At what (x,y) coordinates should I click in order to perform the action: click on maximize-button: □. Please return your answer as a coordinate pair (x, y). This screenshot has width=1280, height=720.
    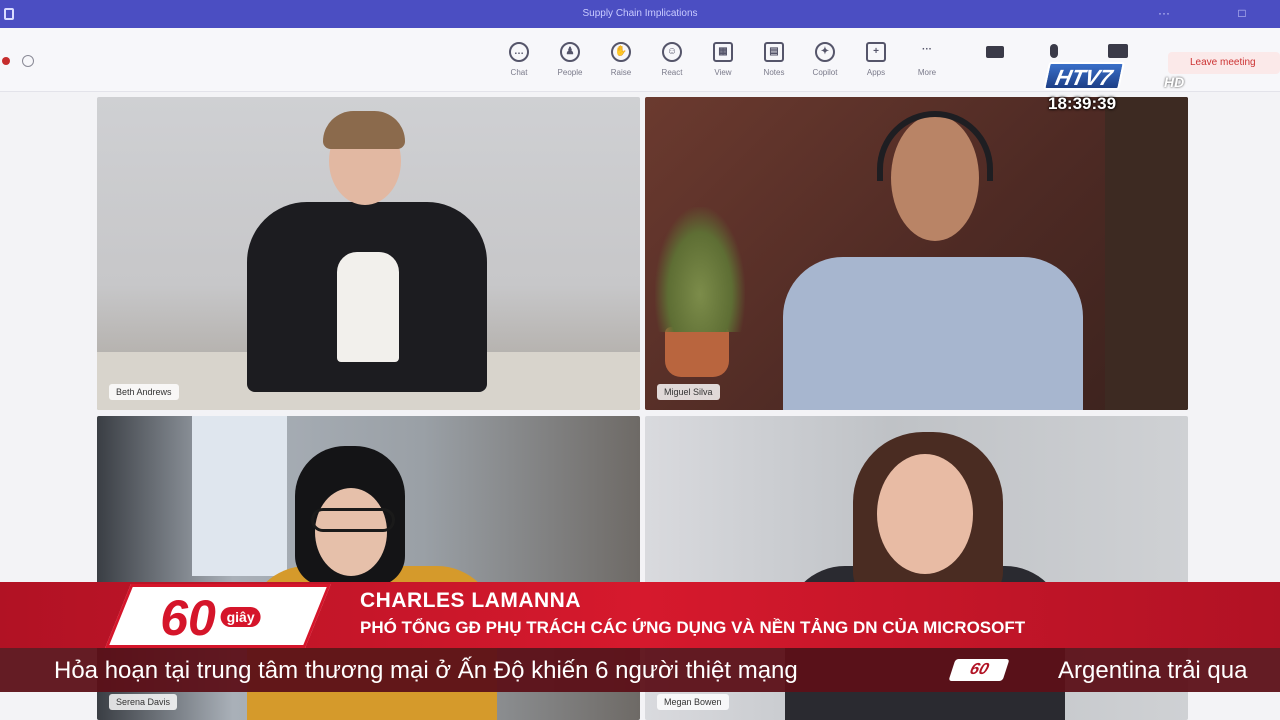
    Looking at the image, I should click on (1242, 13).